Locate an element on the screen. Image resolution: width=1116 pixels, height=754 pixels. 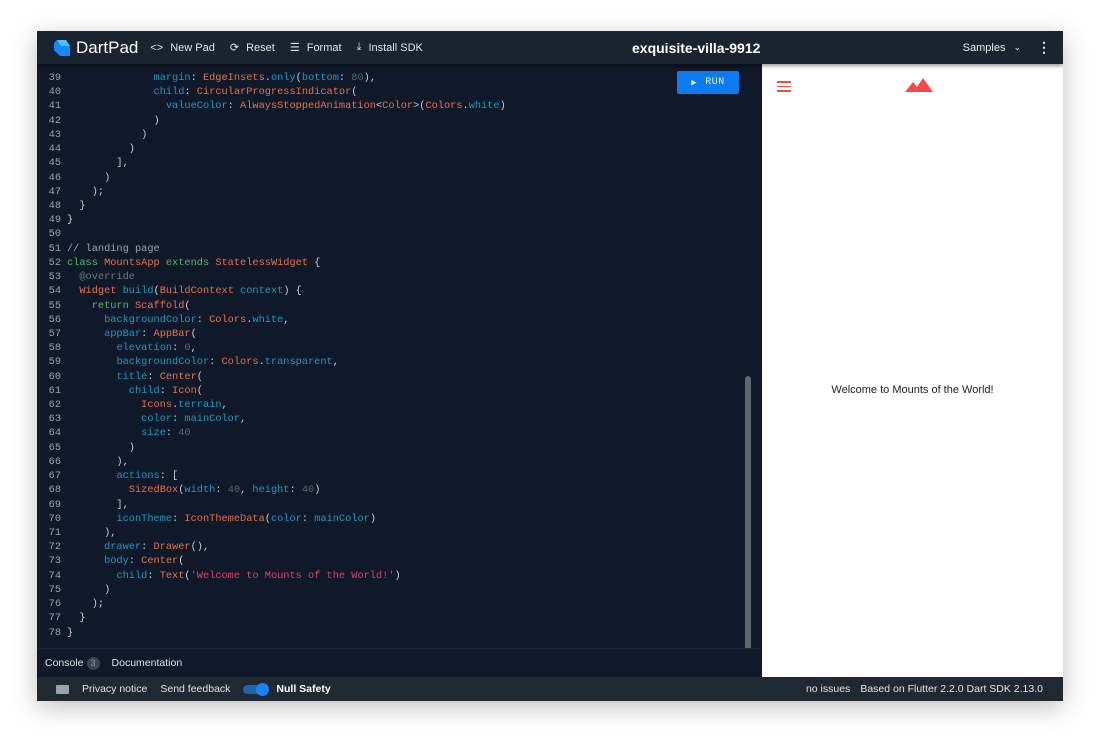
keyboard-icon is located at coordinates (62, 689).